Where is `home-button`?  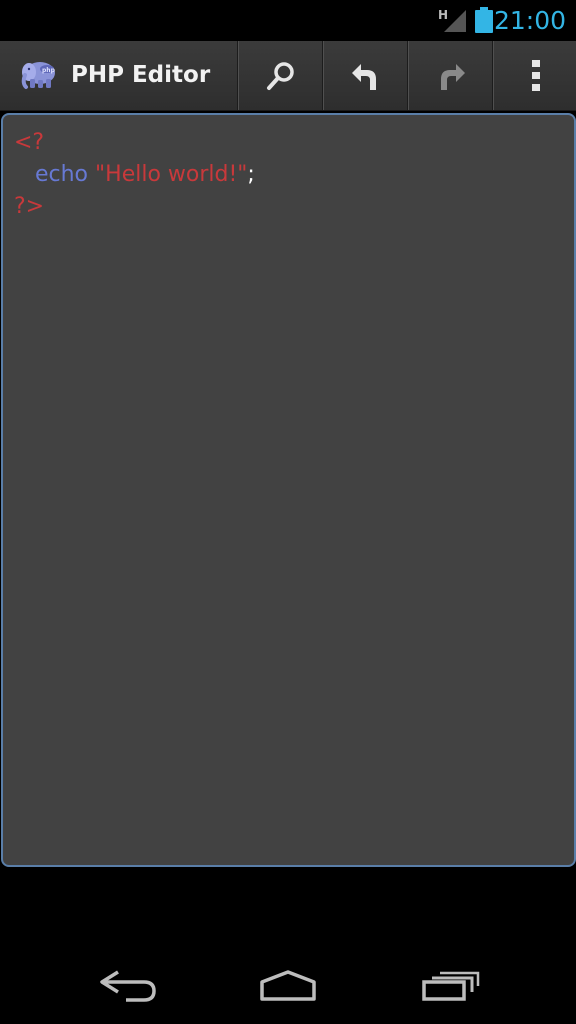
home-button is located at coordinates (288, 985).